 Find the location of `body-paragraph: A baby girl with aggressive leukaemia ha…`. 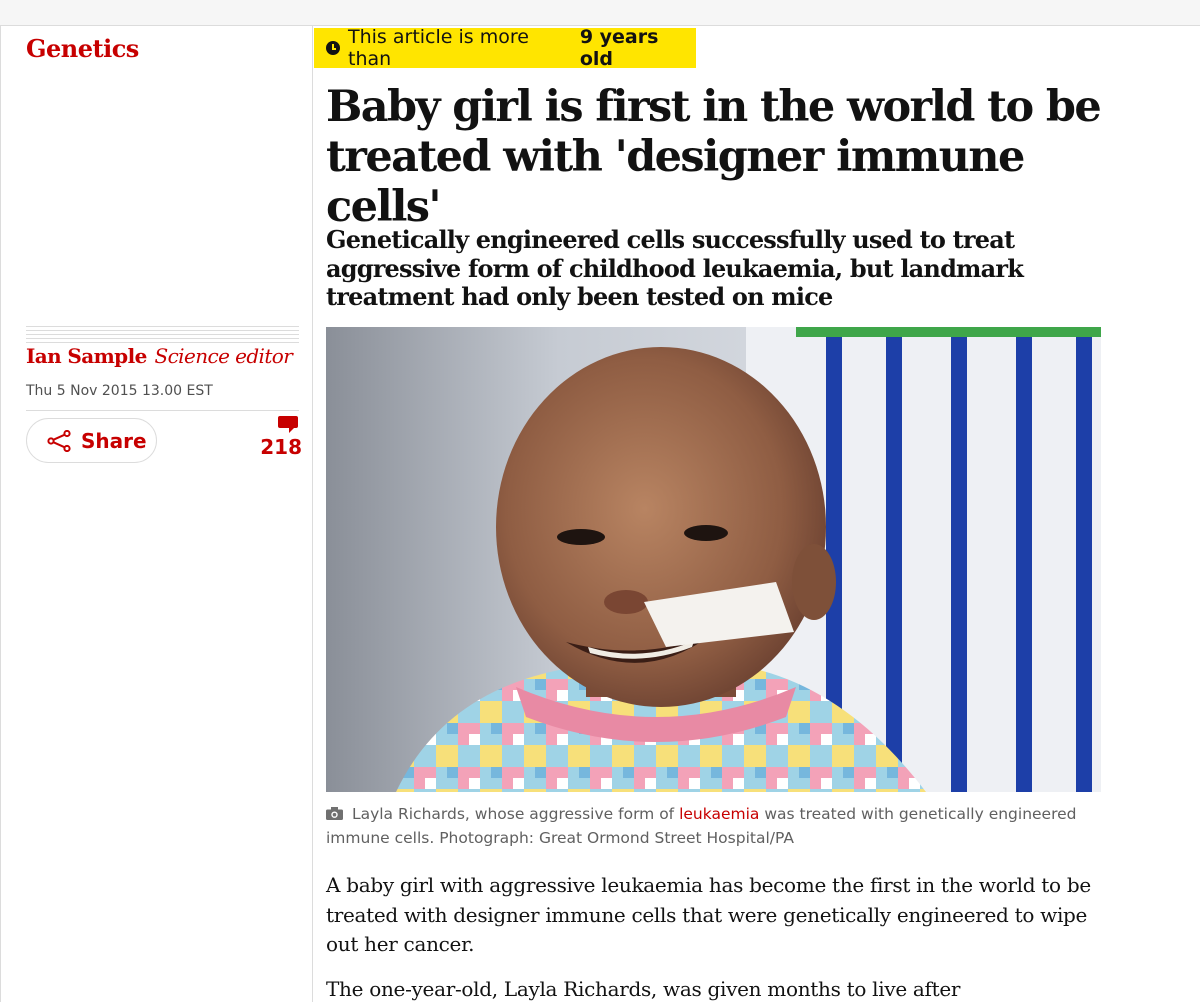

body-paragraph: A baby girl with aggressive leukaemia ha… is located at coordinates (708, 914).